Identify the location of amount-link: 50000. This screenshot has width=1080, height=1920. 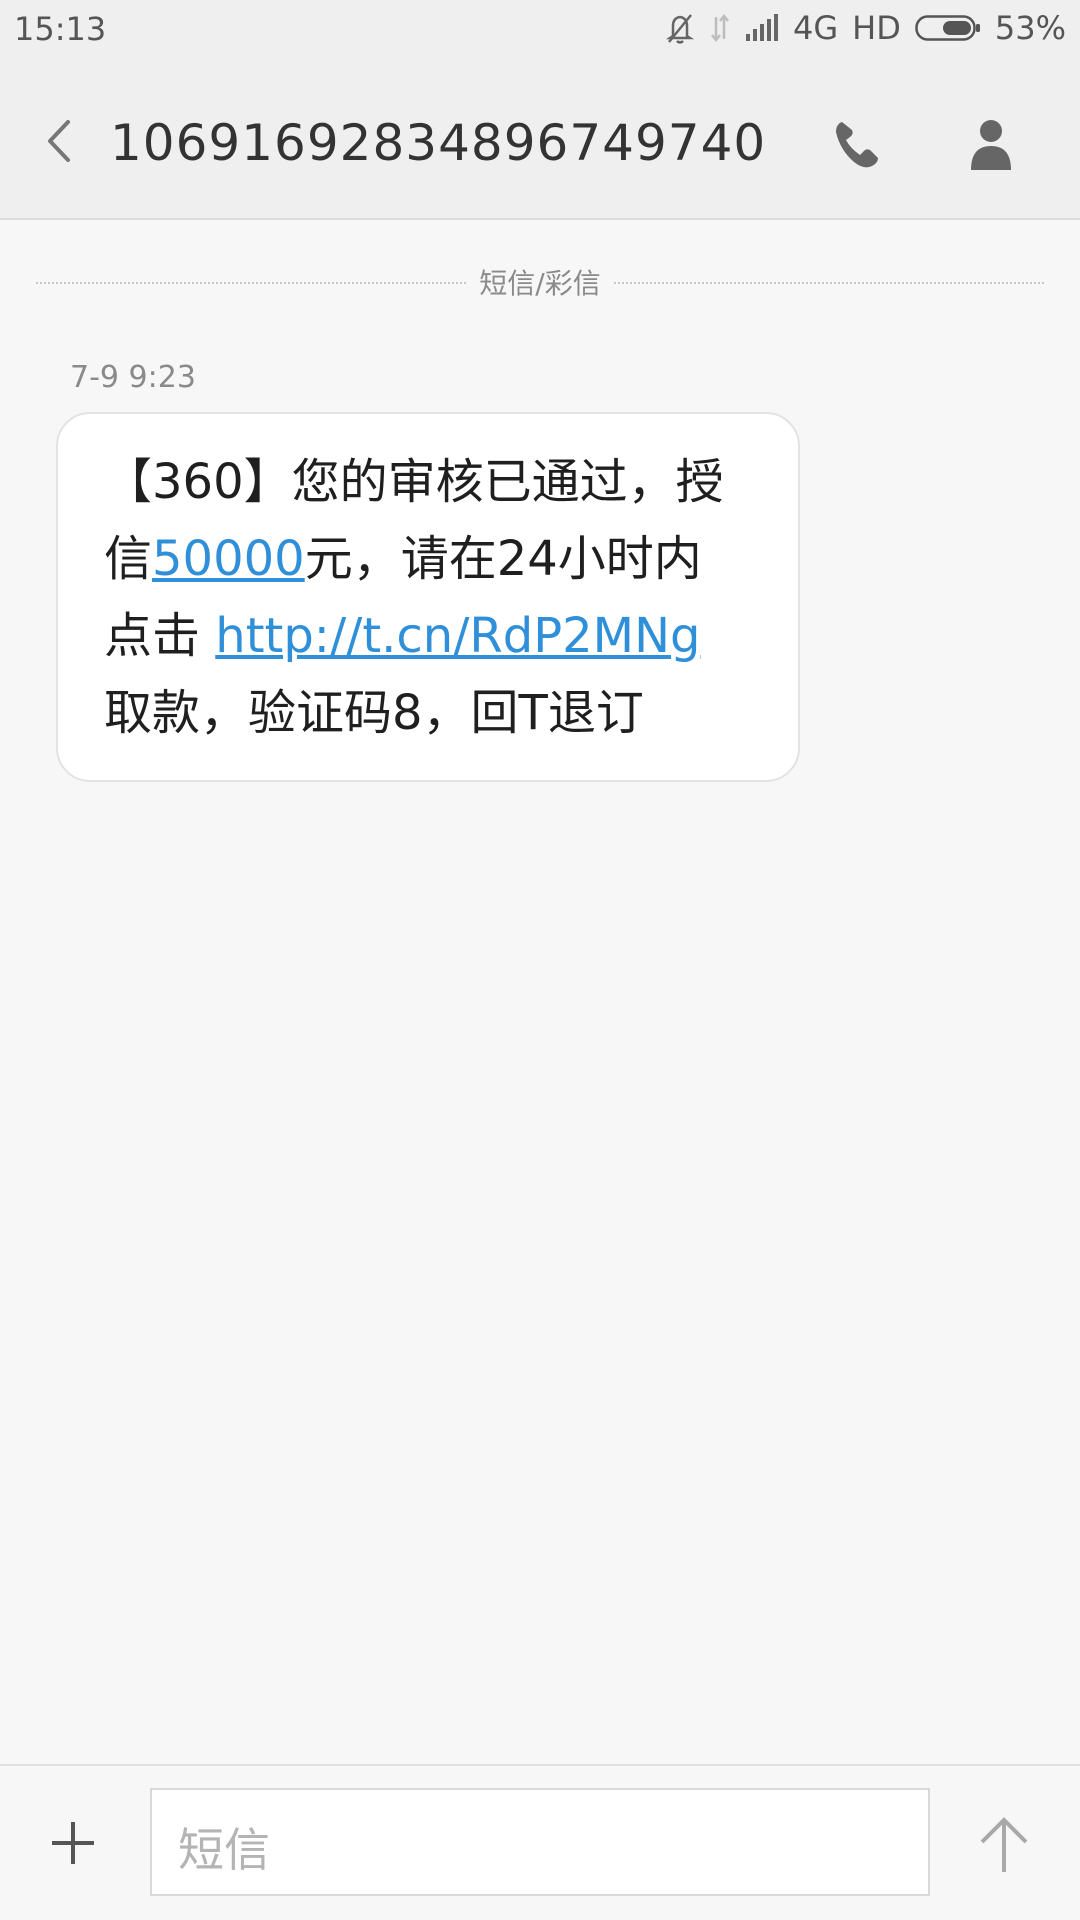
(228, 559).